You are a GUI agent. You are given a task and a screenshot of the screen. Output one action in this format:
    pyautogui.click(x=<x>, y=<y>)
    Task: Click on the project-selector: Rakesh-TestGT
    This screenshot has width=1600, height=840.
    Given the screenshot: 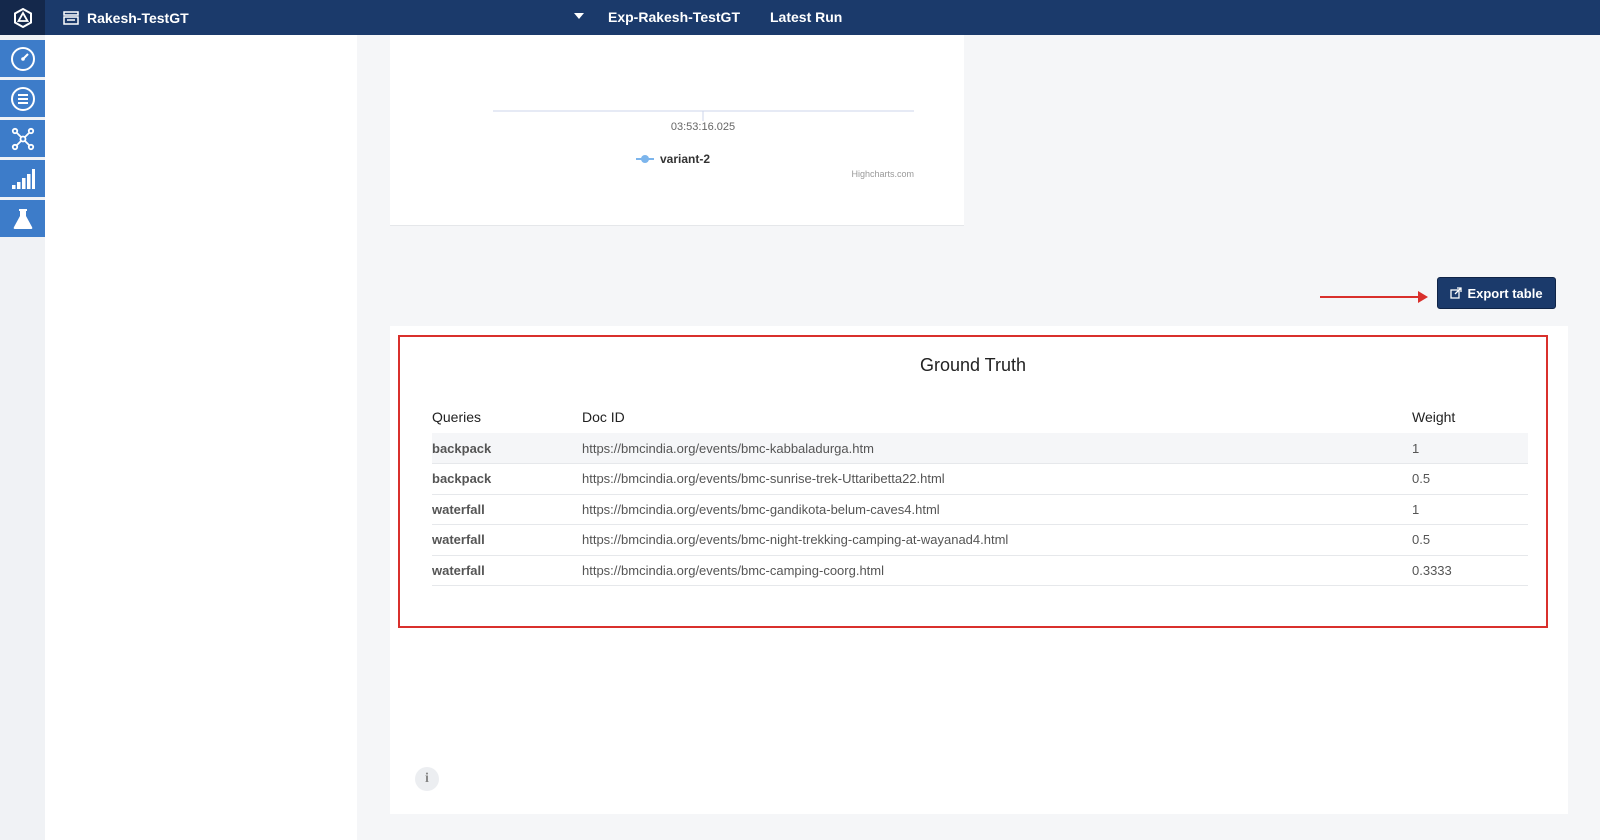 What is the action you would take?
    pyautogui.click(x=126, y=17)
    